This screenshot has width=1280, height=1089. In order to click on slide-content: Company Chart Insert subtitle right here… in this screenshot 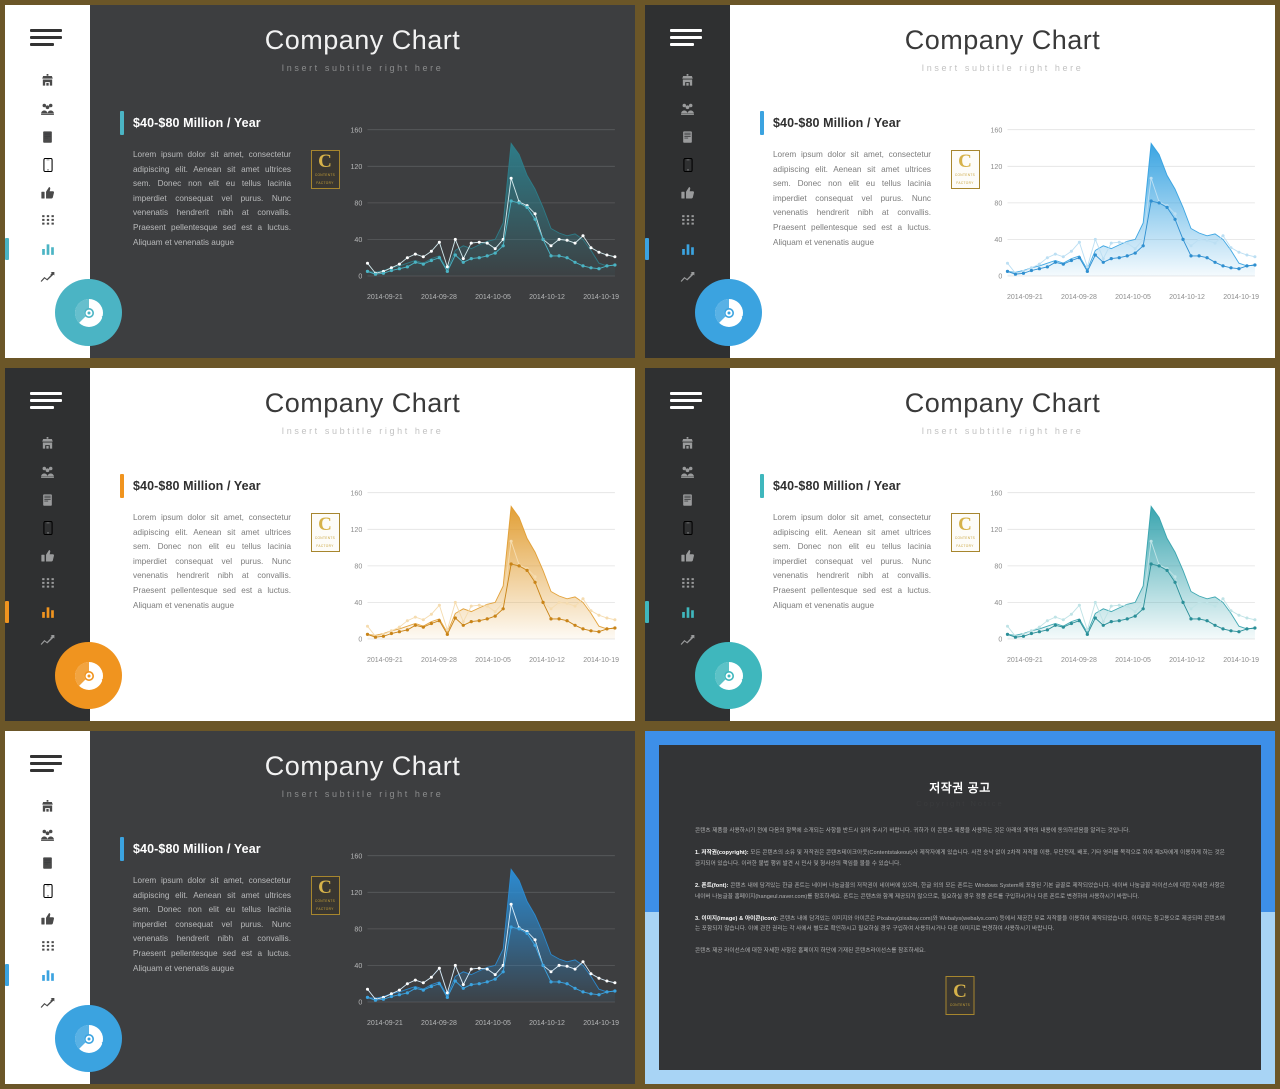, I will do `click(362, 907)`.